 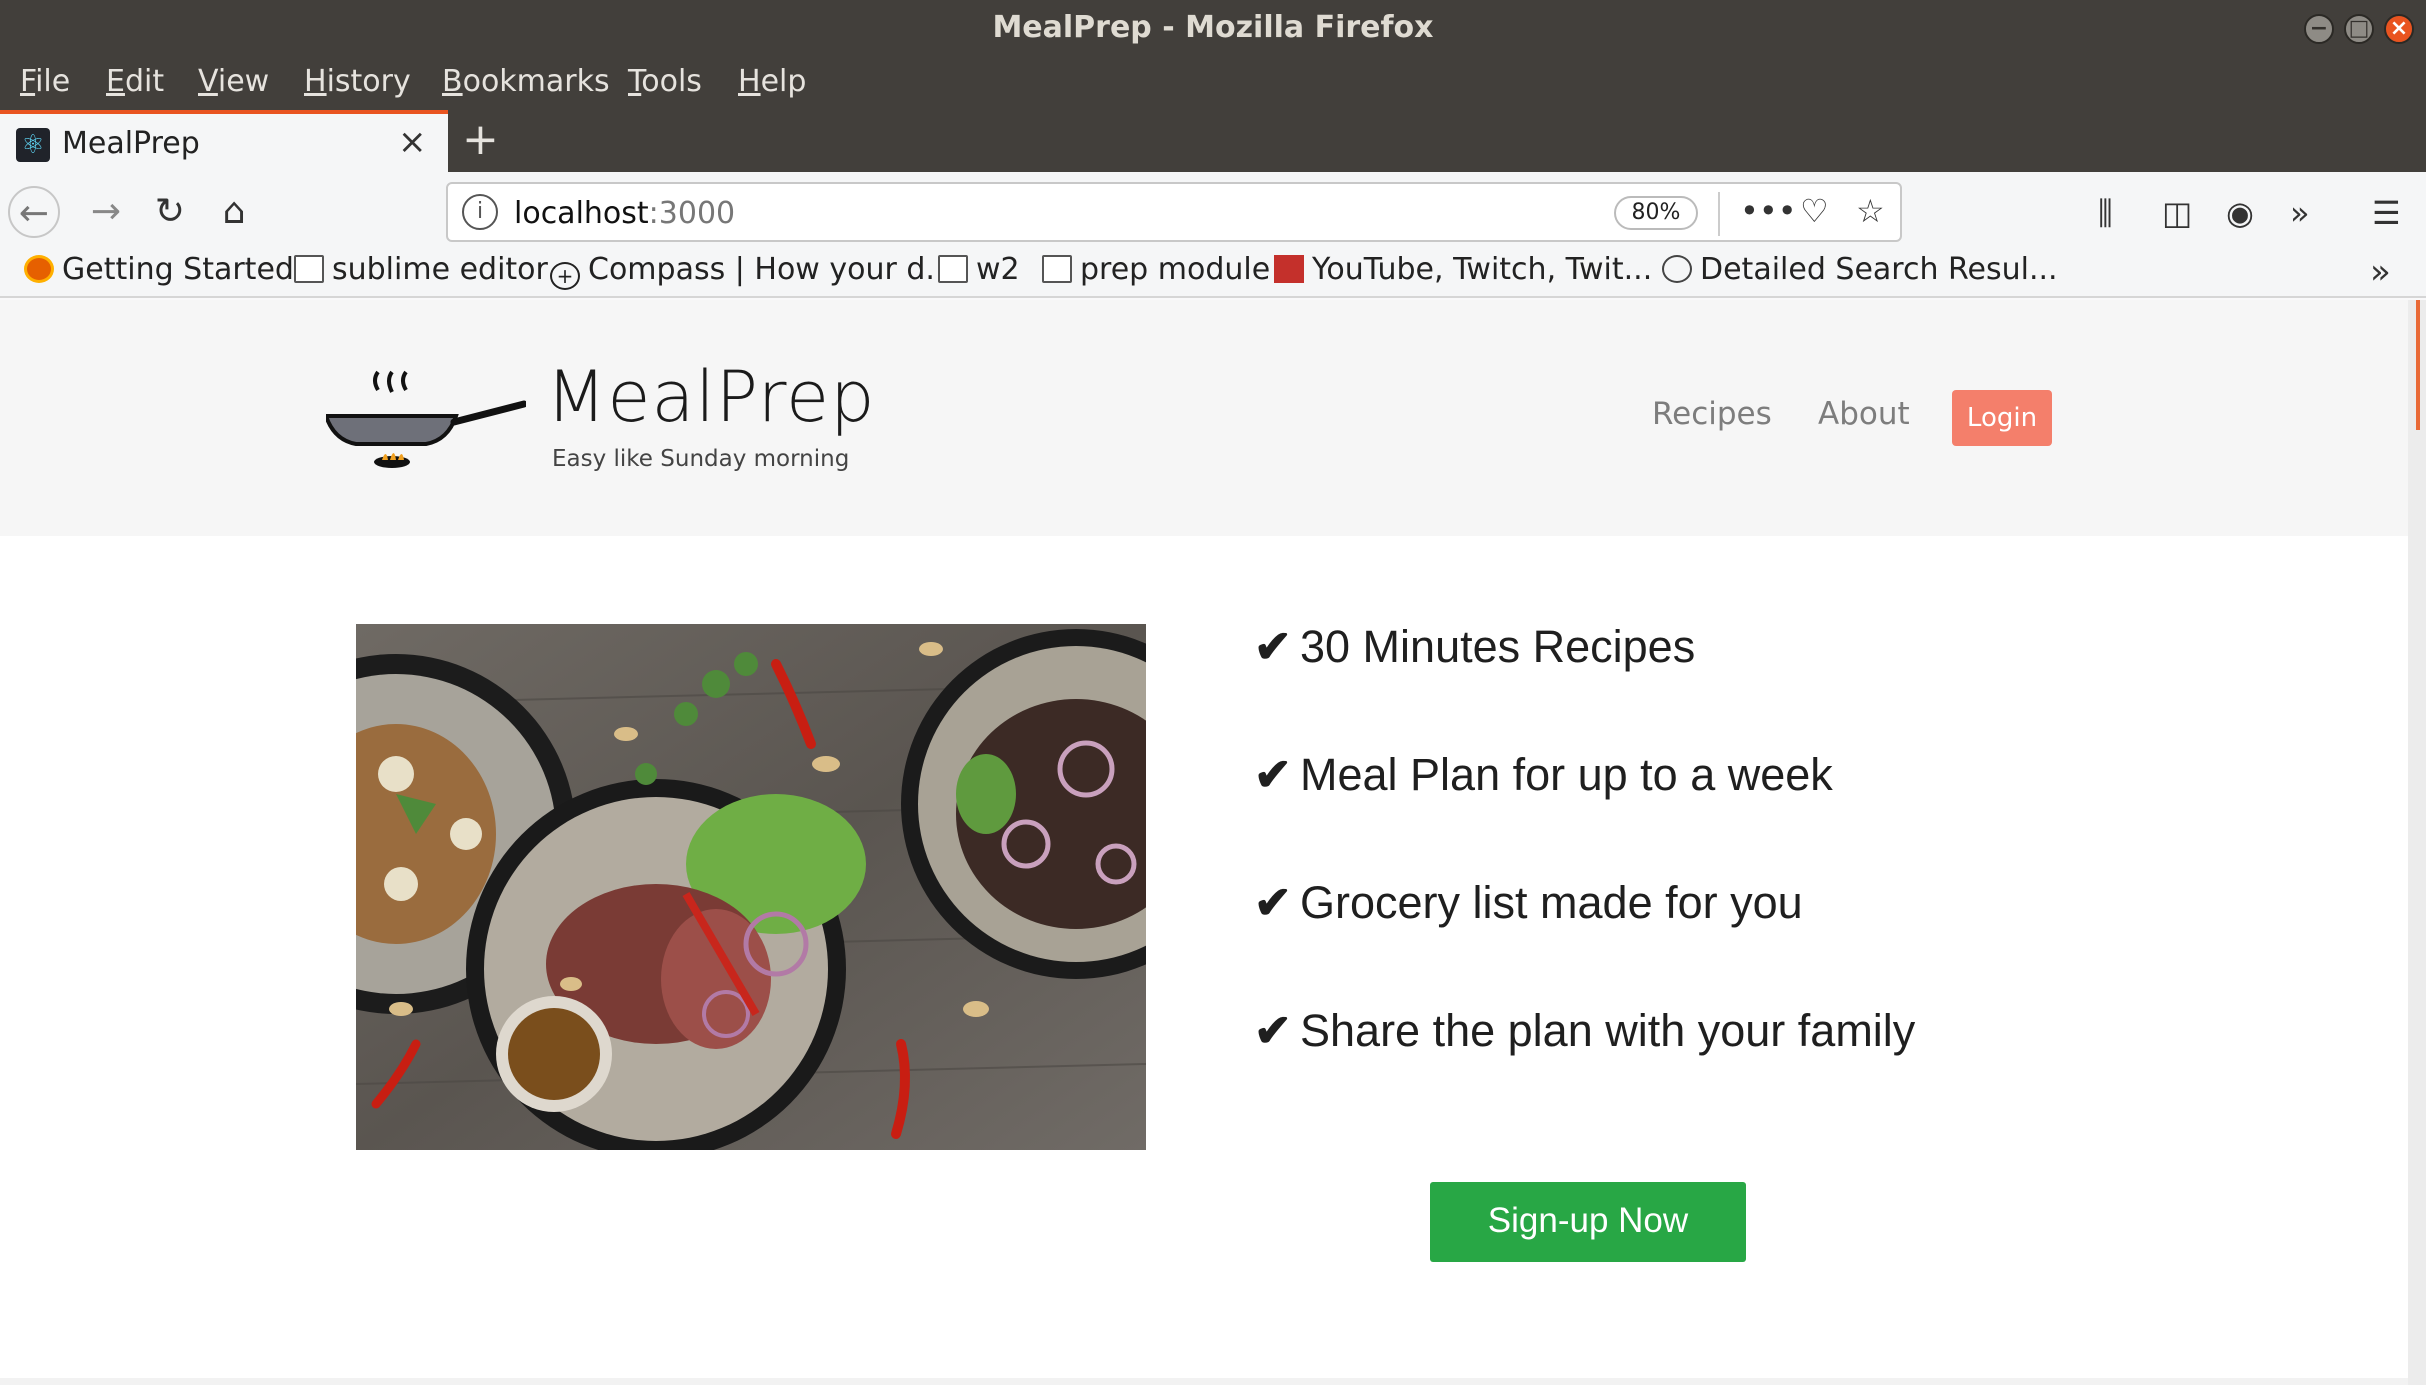 I want to click on brand-name: MealPrep, so click(x=711, y=397).